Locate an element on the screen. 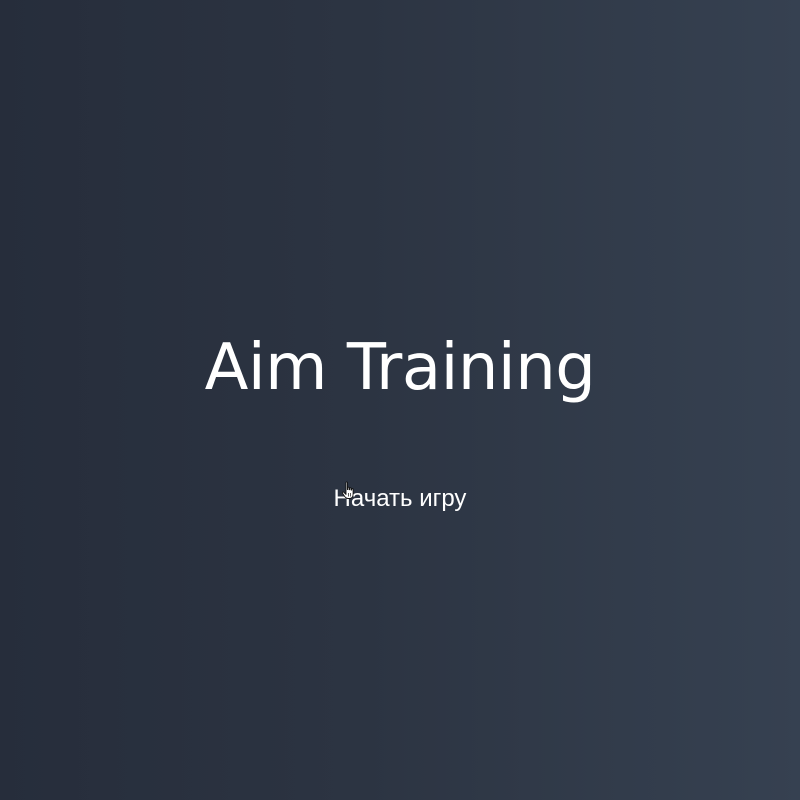 Image resolution: width=800 pixels, height=800 pixels. hand-pointer-icon is located at coordinates (347, 490).